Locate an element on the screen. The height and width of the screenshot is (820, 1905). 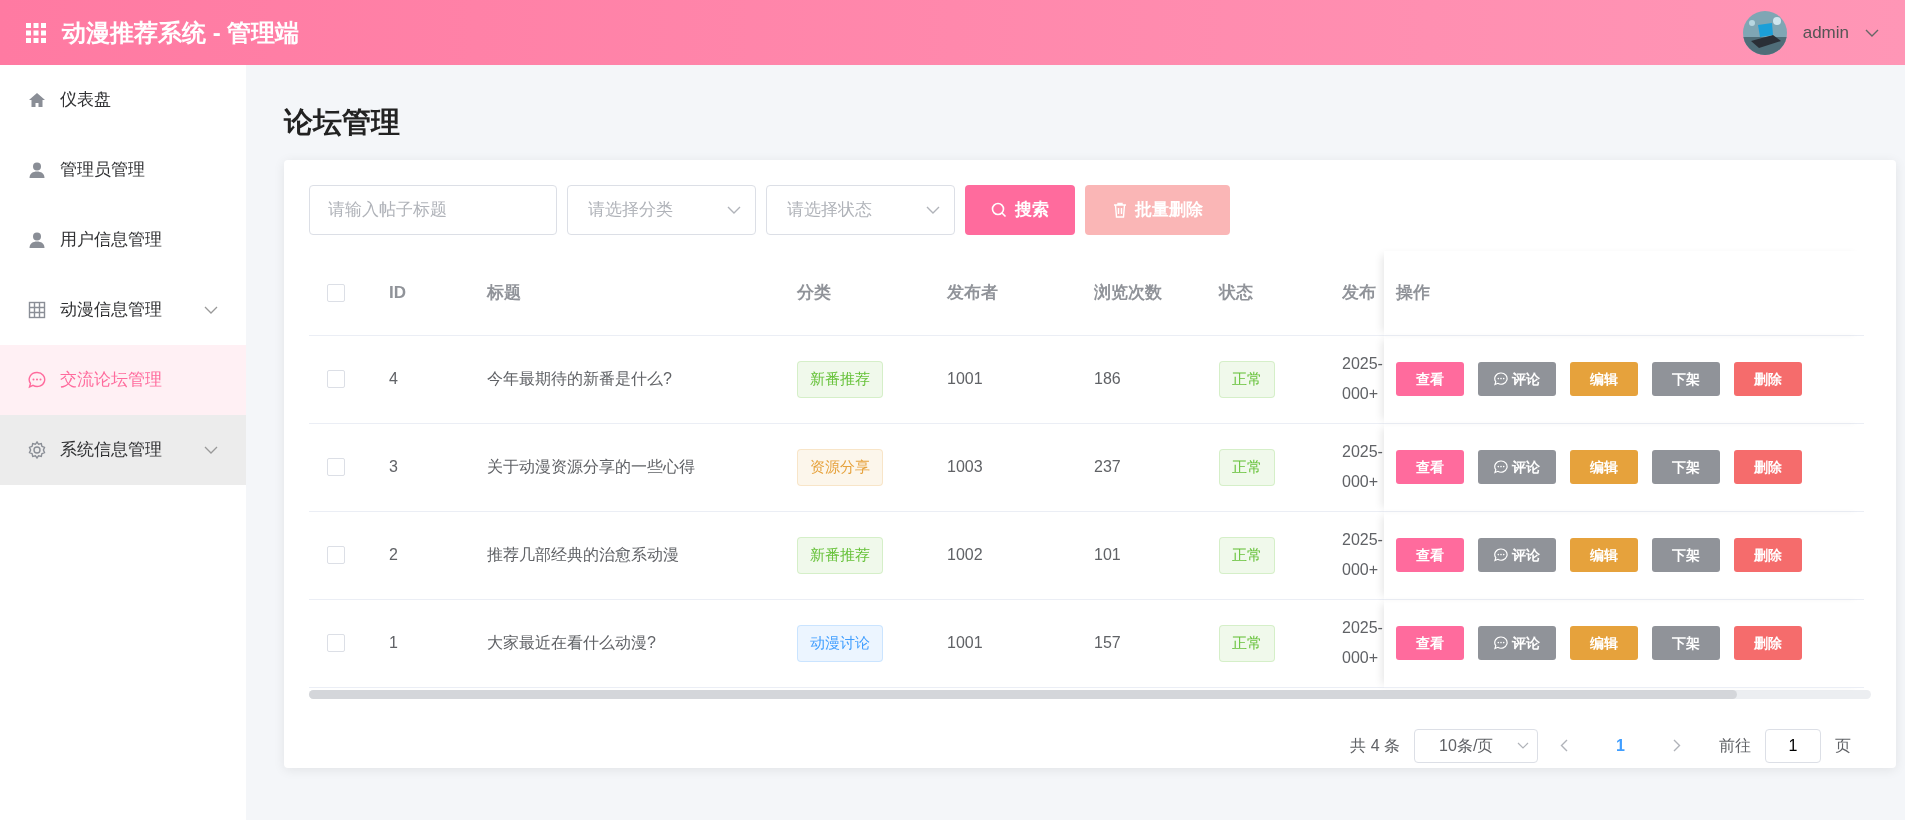
settings-icon is located at coordinates (37, 450).